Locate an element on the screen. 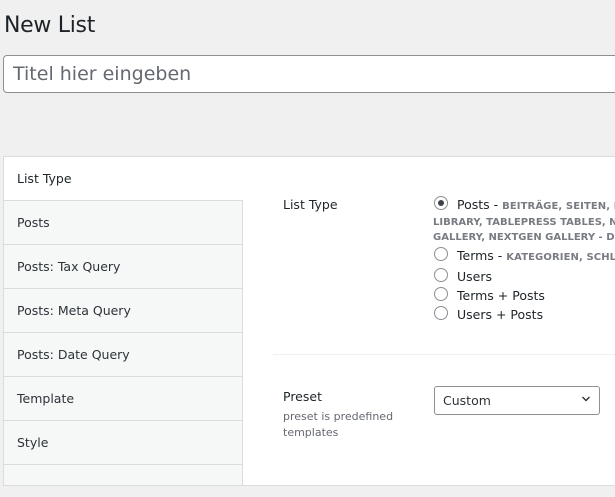 The height and width of the screenshot is (497, 615). option-users: Users is located at coordinates (524, 276).